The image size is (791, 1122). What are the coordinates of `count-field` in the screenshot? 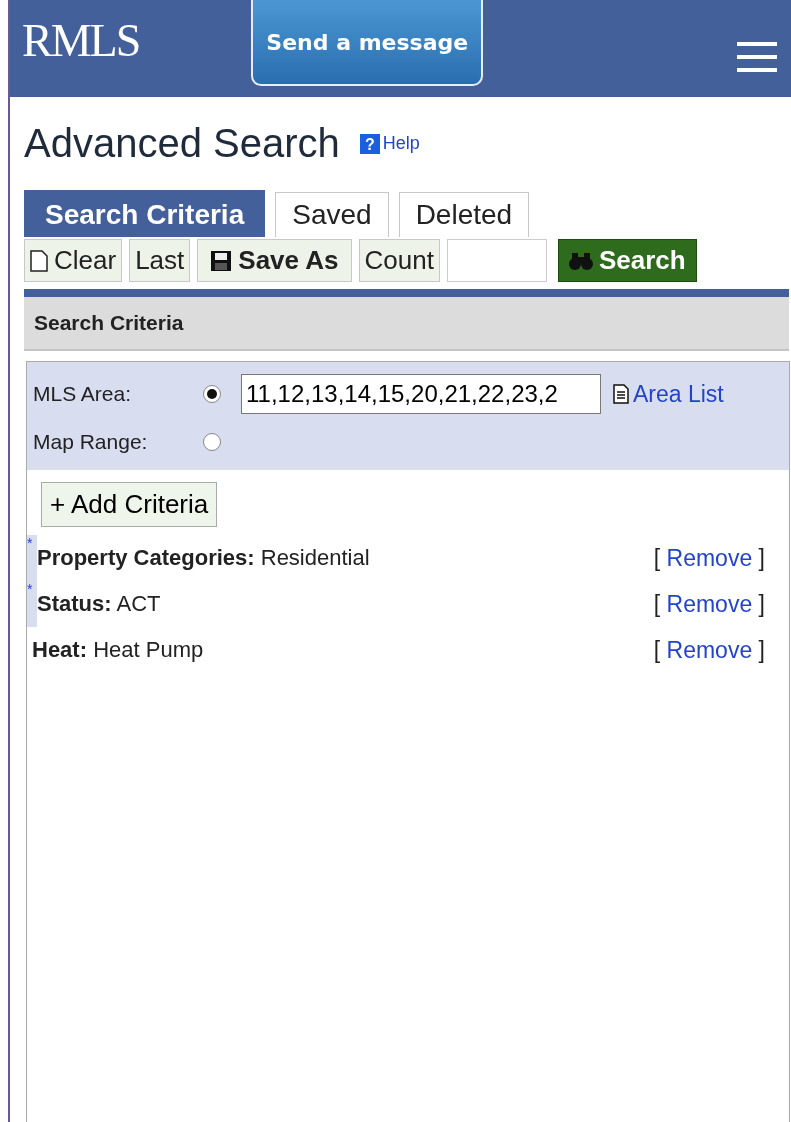 It's located at (496, 260).